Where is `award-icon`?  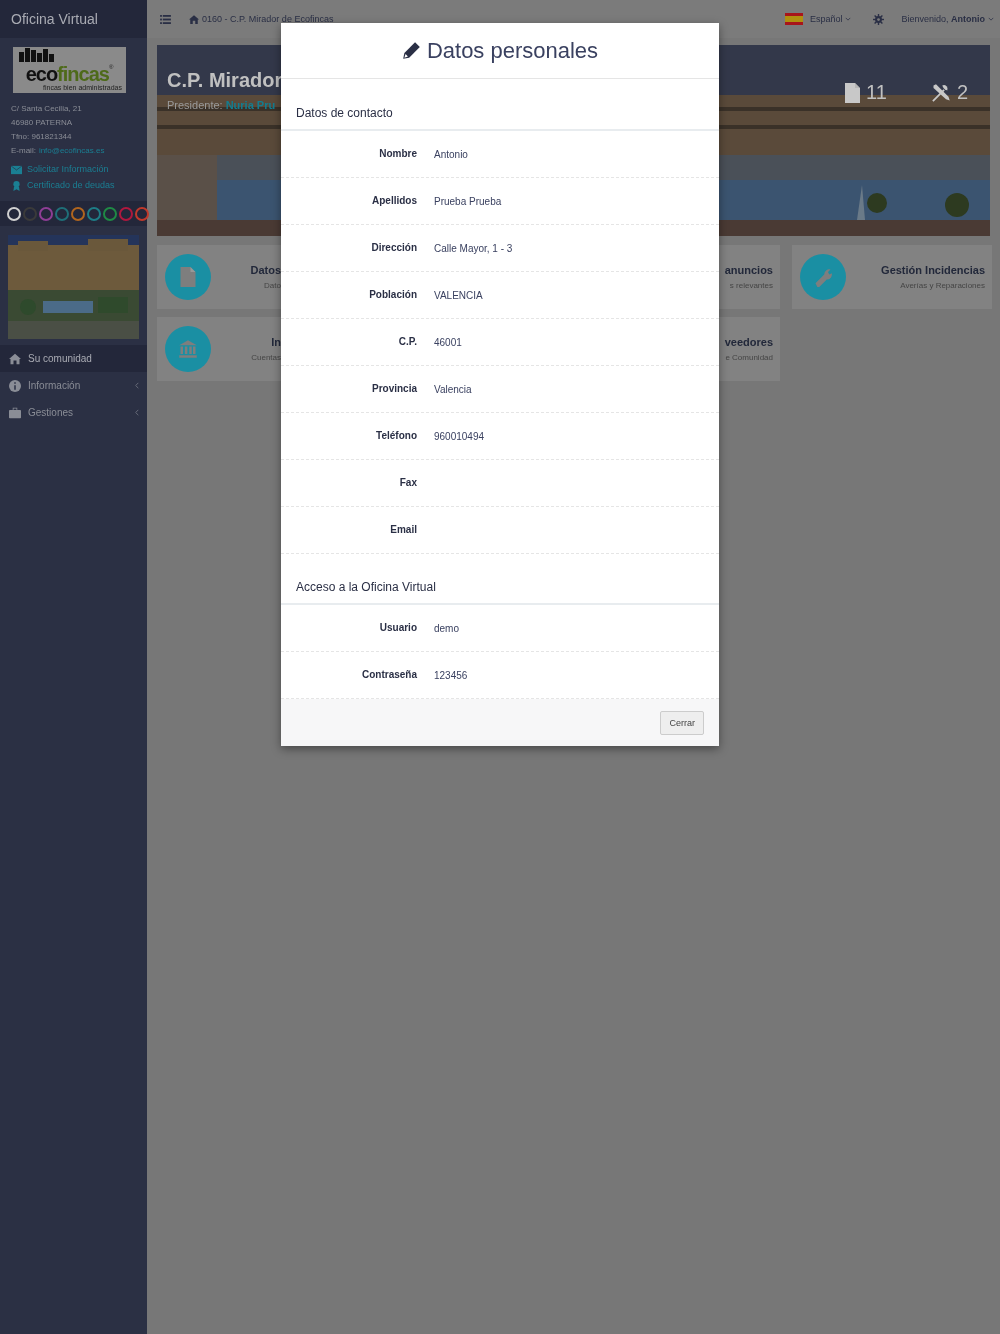
award-icon is located at coordinates (16, 185).